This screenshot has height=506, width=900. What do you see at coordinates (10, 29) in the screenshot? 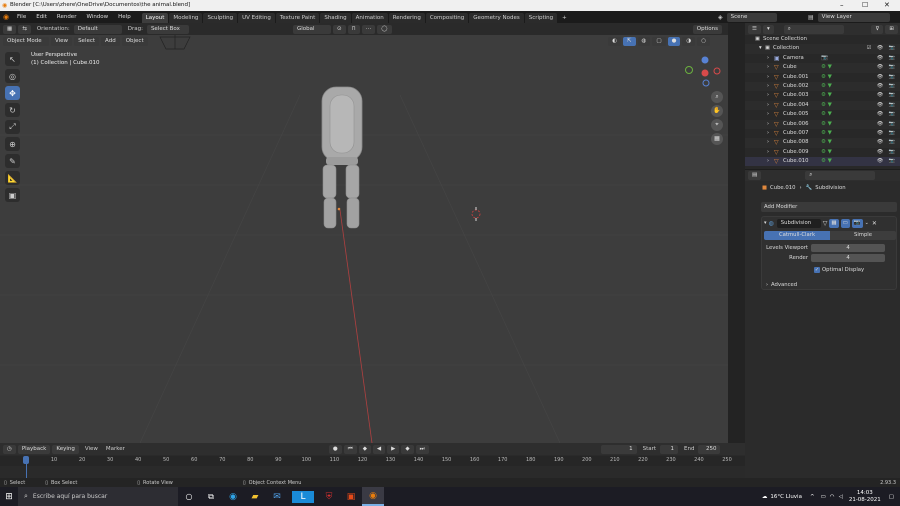
I see `editor-type-icon: ▦` at bounding box center [10, 29].